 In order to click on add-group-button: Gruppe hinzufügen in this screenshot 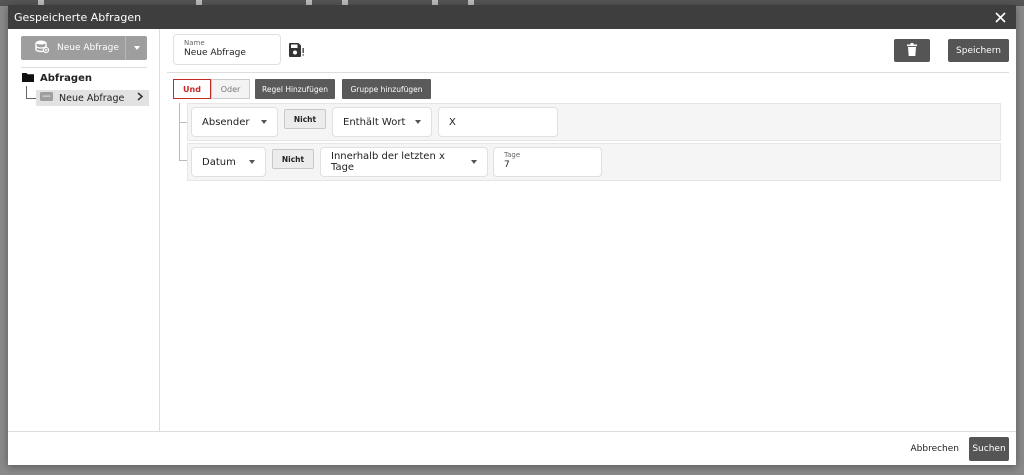, I will do `click(386, 89)`.